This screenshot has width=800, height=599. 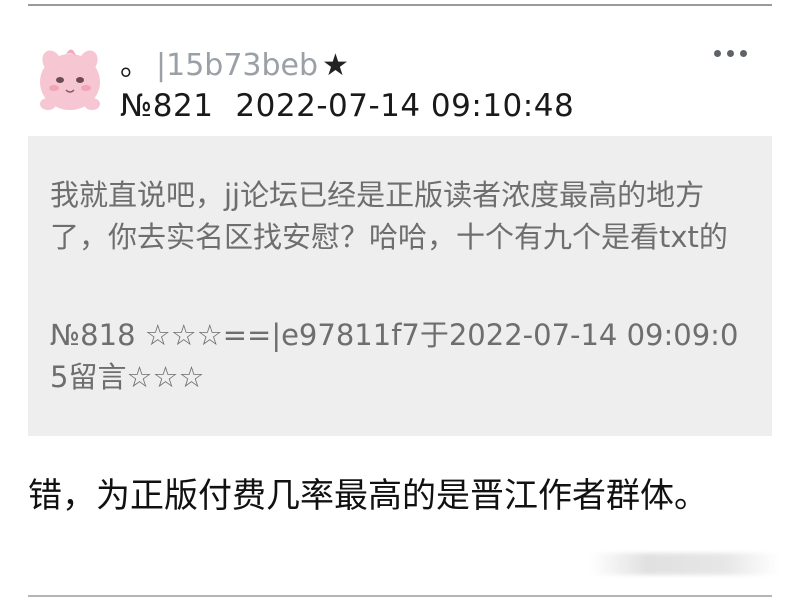 I want to click on reply-text: 错，为正版付费几率最高的是晋江作者群体。, so click(x=368, y=496).